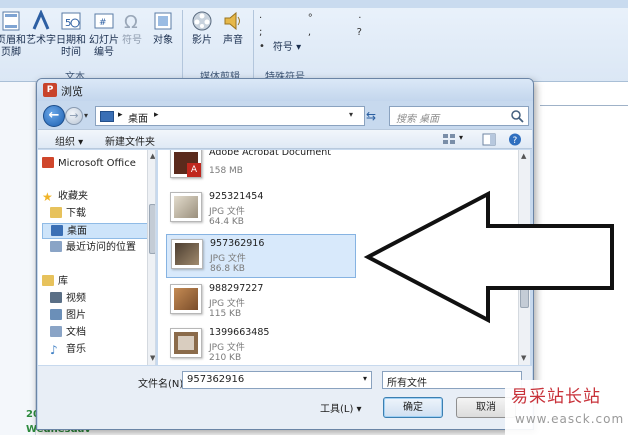  What do you see at coordinates (71, 46) in the screenshot?
I see `date-time-label: 日期和 时间` at bounding box center [71, 46].